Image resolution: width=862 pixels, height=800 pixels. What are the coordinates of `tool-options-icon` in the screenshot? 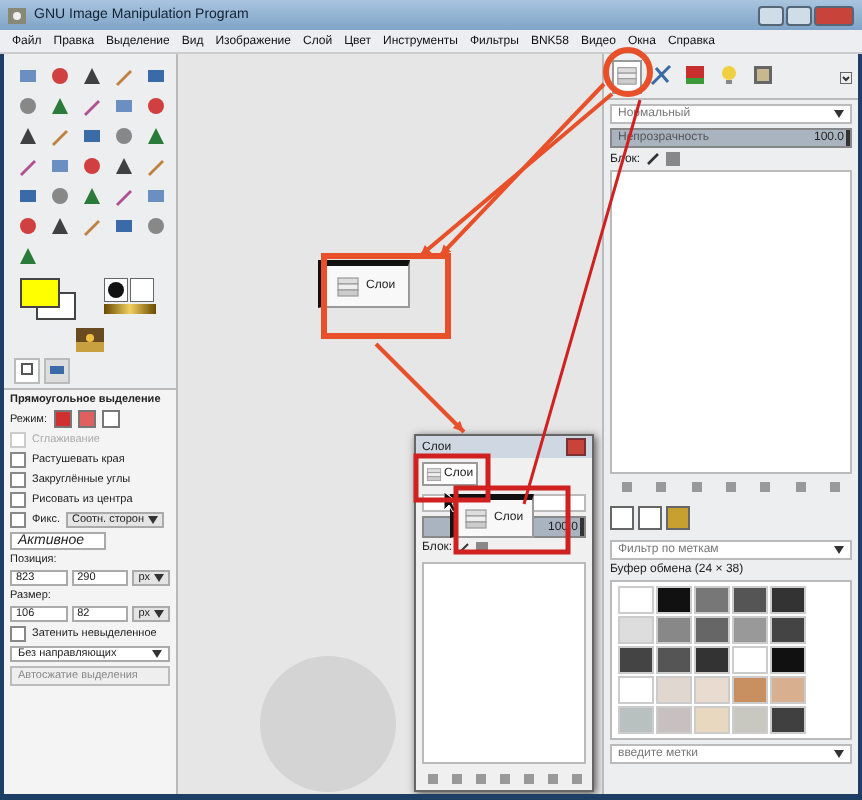 It's located at (27, 369).